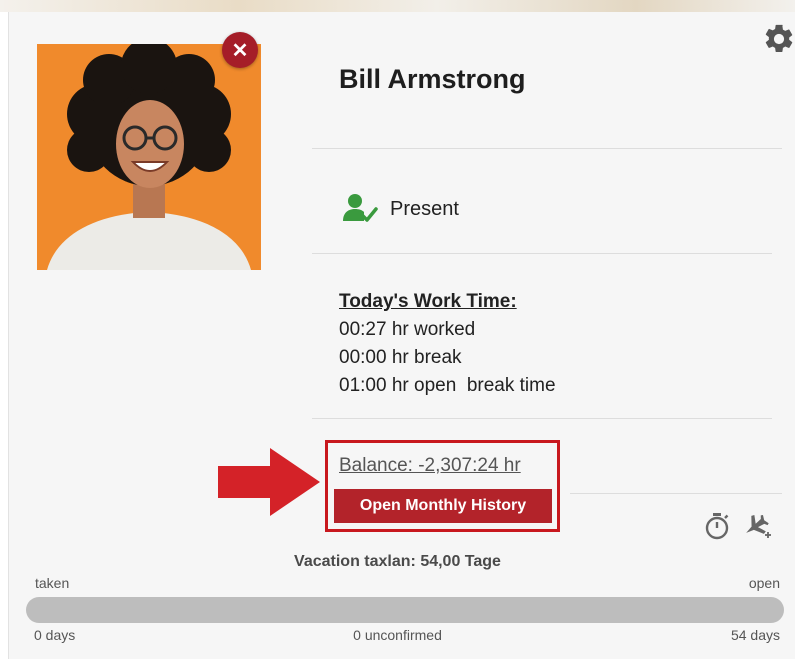 This screenshot has height=659, width=795. What do you see at coordinates (360, 208) in the screenshot?
I see `user-check-icon` at bounding box center [360, 208].